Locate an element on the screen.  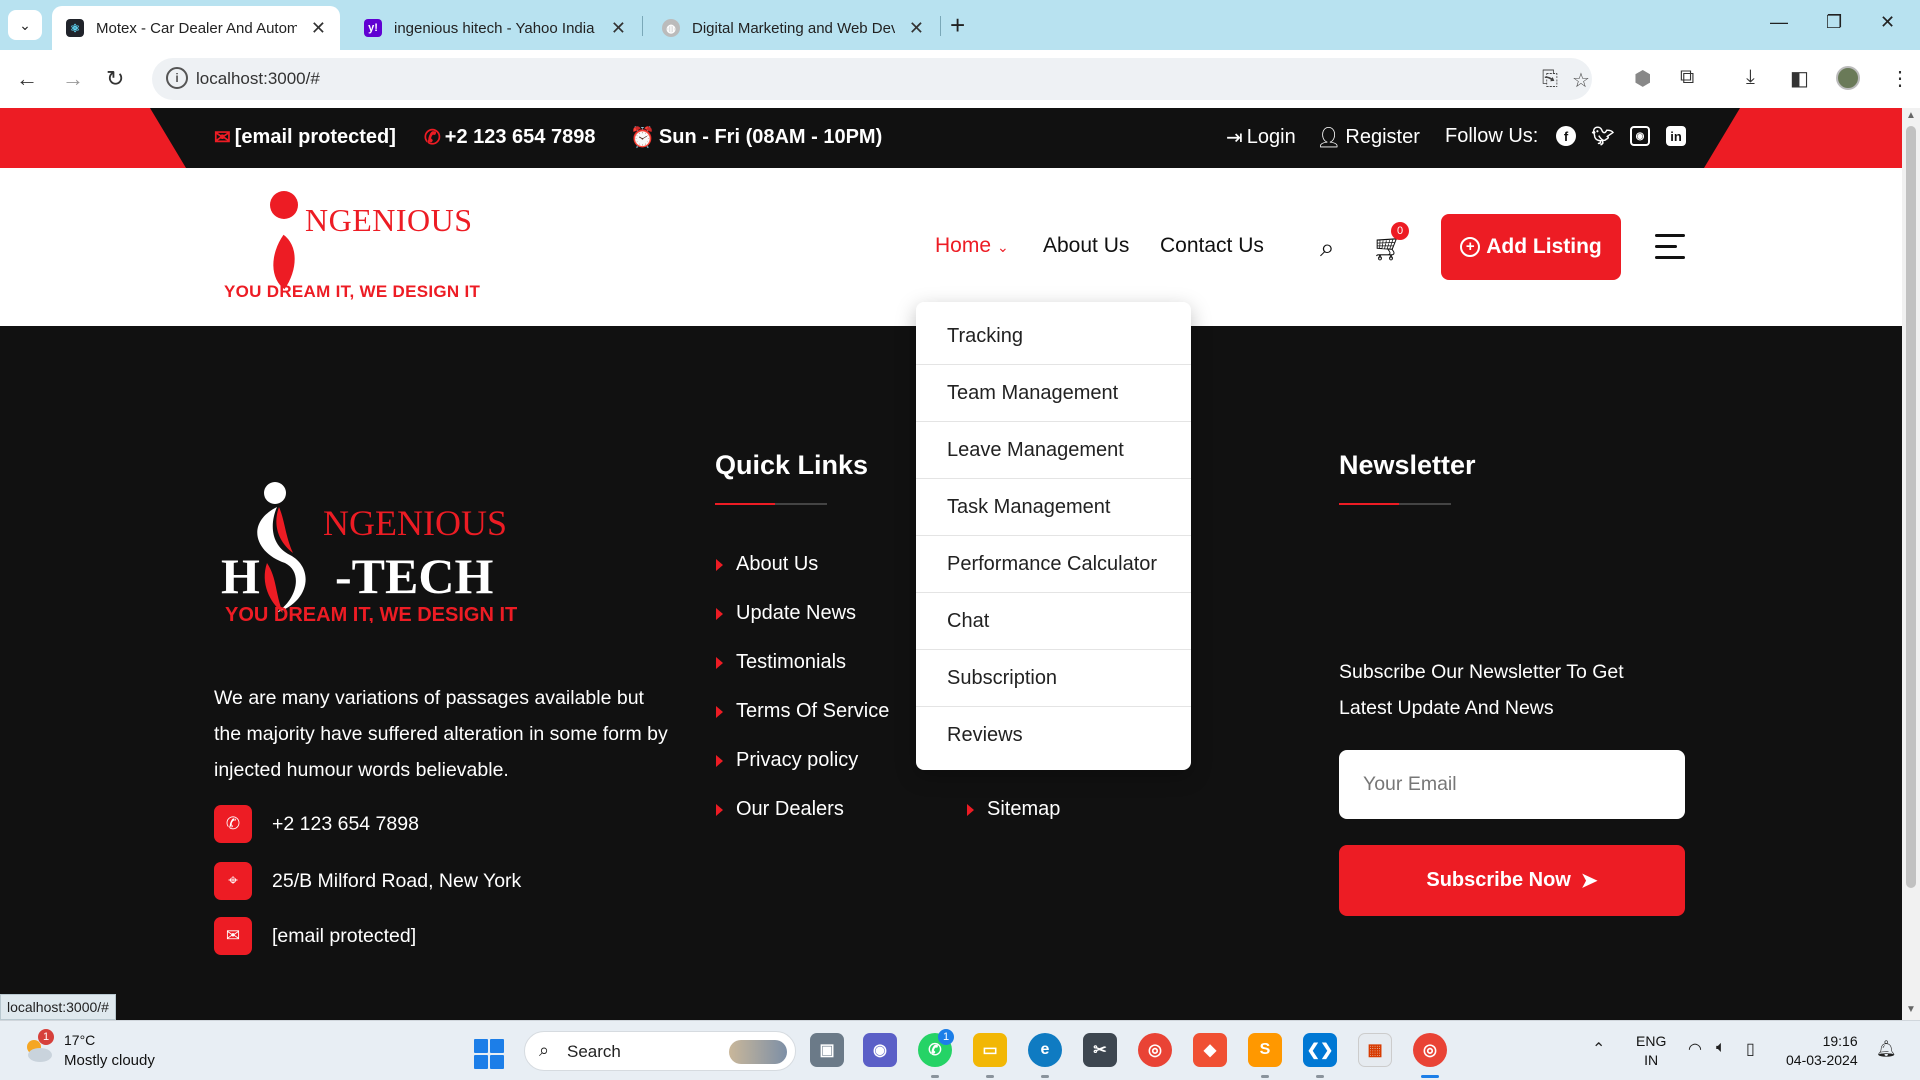
side-panel-icon: ◧ is located at coordinates (1799, 78).